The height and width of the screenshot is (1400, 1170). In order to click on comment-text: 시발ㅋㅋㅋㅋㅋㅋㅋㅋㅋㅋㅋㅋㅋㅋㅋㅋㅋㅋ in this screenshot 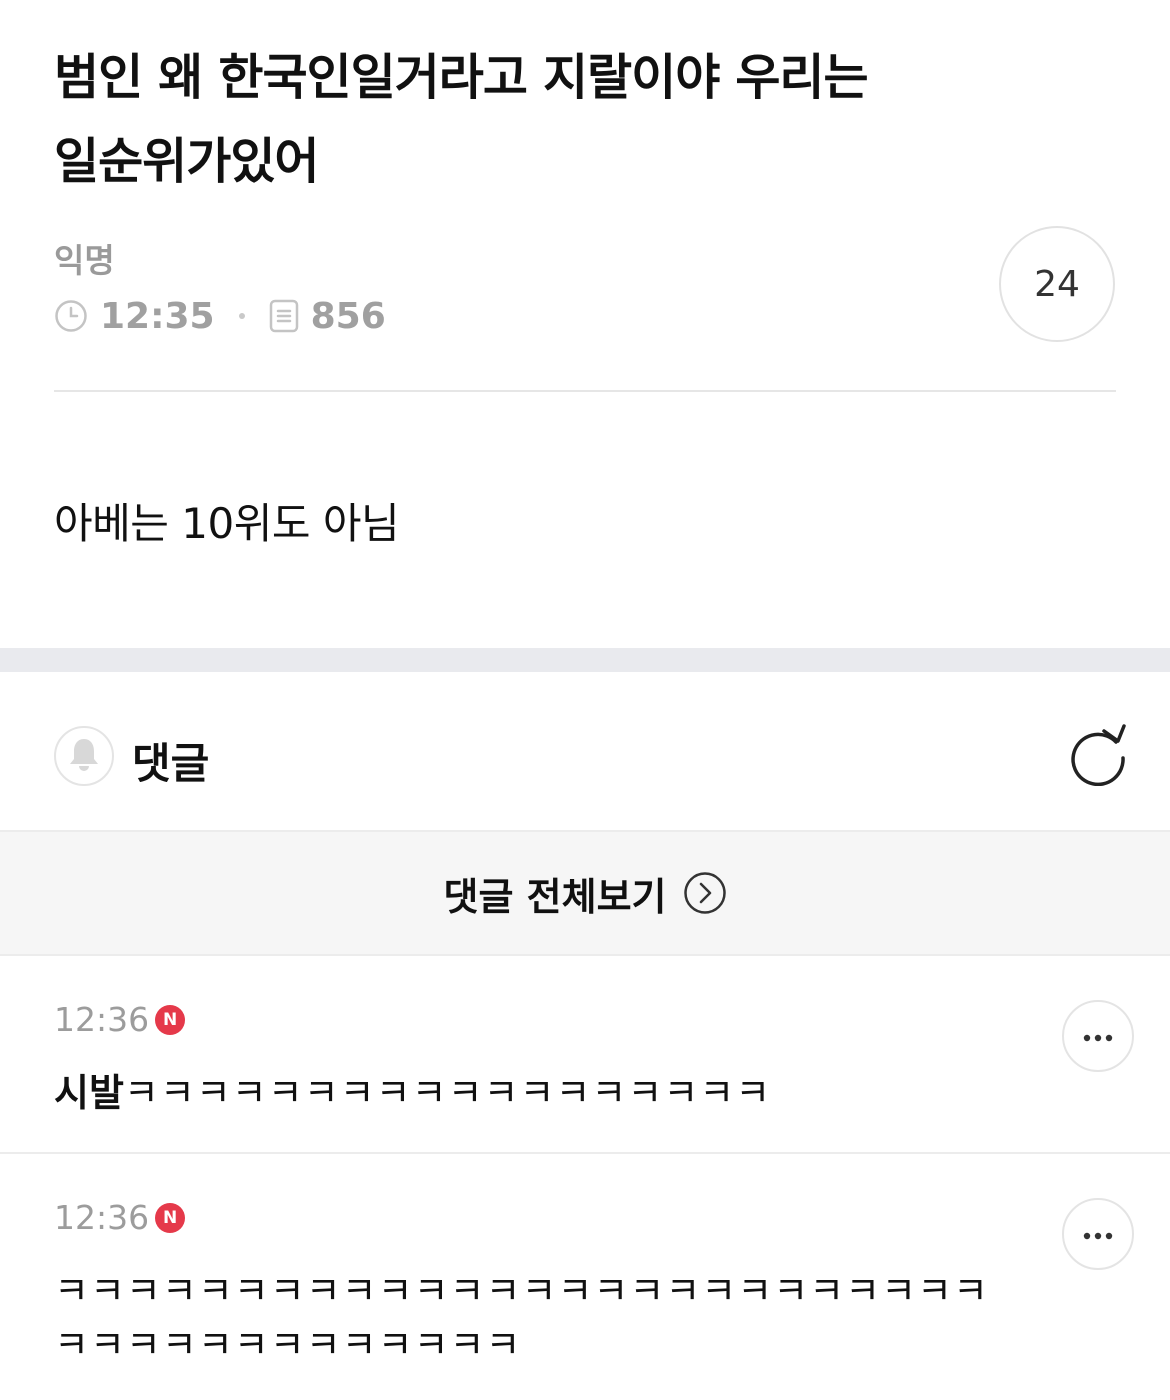, I will do `click(554, 1093)`.